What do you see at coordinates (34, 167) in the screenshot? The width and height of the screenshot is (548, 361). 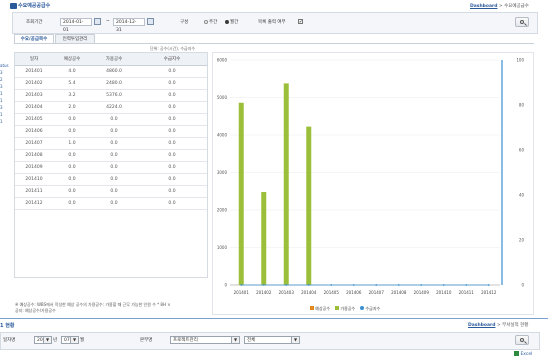 I see `cell-date: 201409` at bounding box center [34, 167].